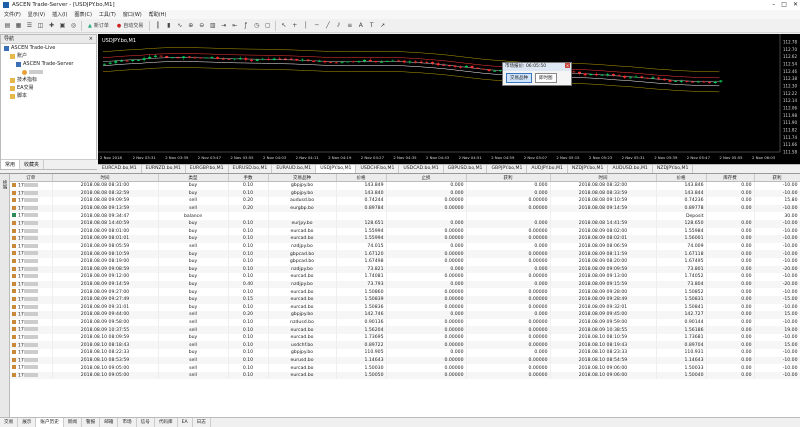 Image resolution: width=800 pixels, height=427 pixels. I want to click on column-header: 交易品种, so click(302, 178).